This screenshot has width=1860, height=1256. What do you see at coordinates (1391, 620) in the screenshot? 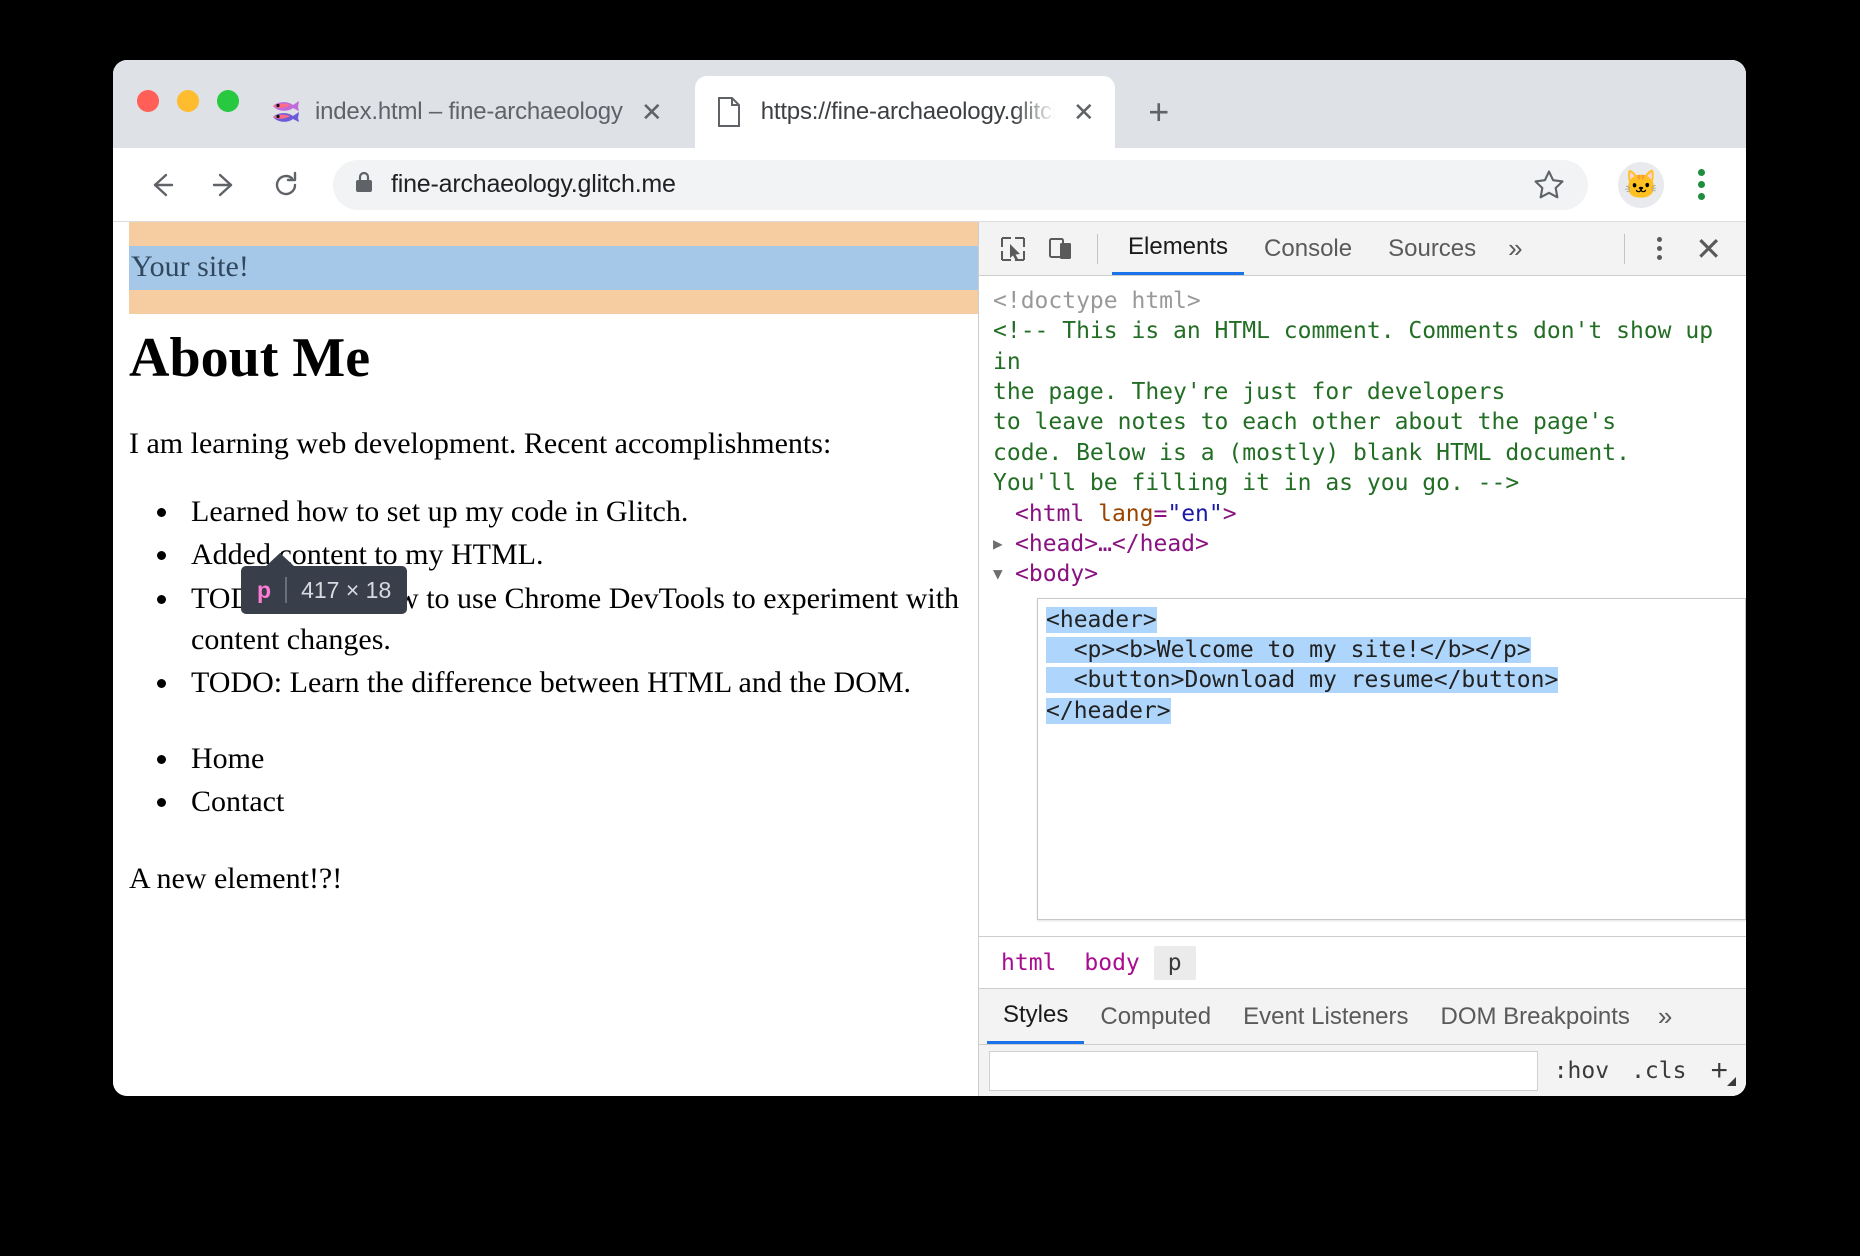
I see `edit-line: <header>` at bounding box center [1391, 620].